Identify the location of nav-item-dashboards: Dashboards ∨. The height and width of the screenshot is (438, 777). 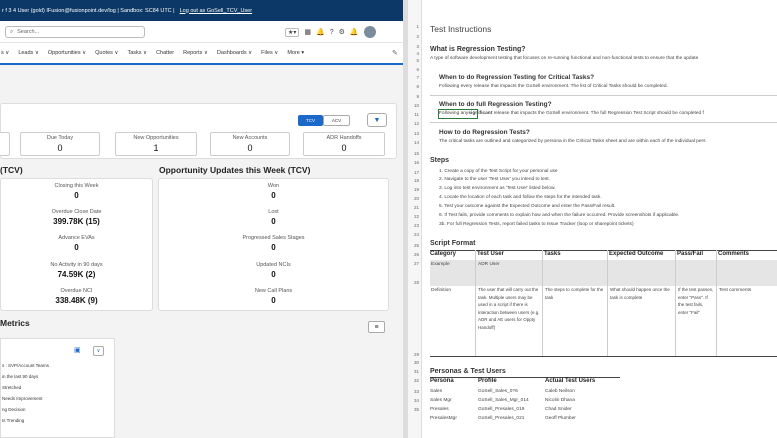
(234, 53).